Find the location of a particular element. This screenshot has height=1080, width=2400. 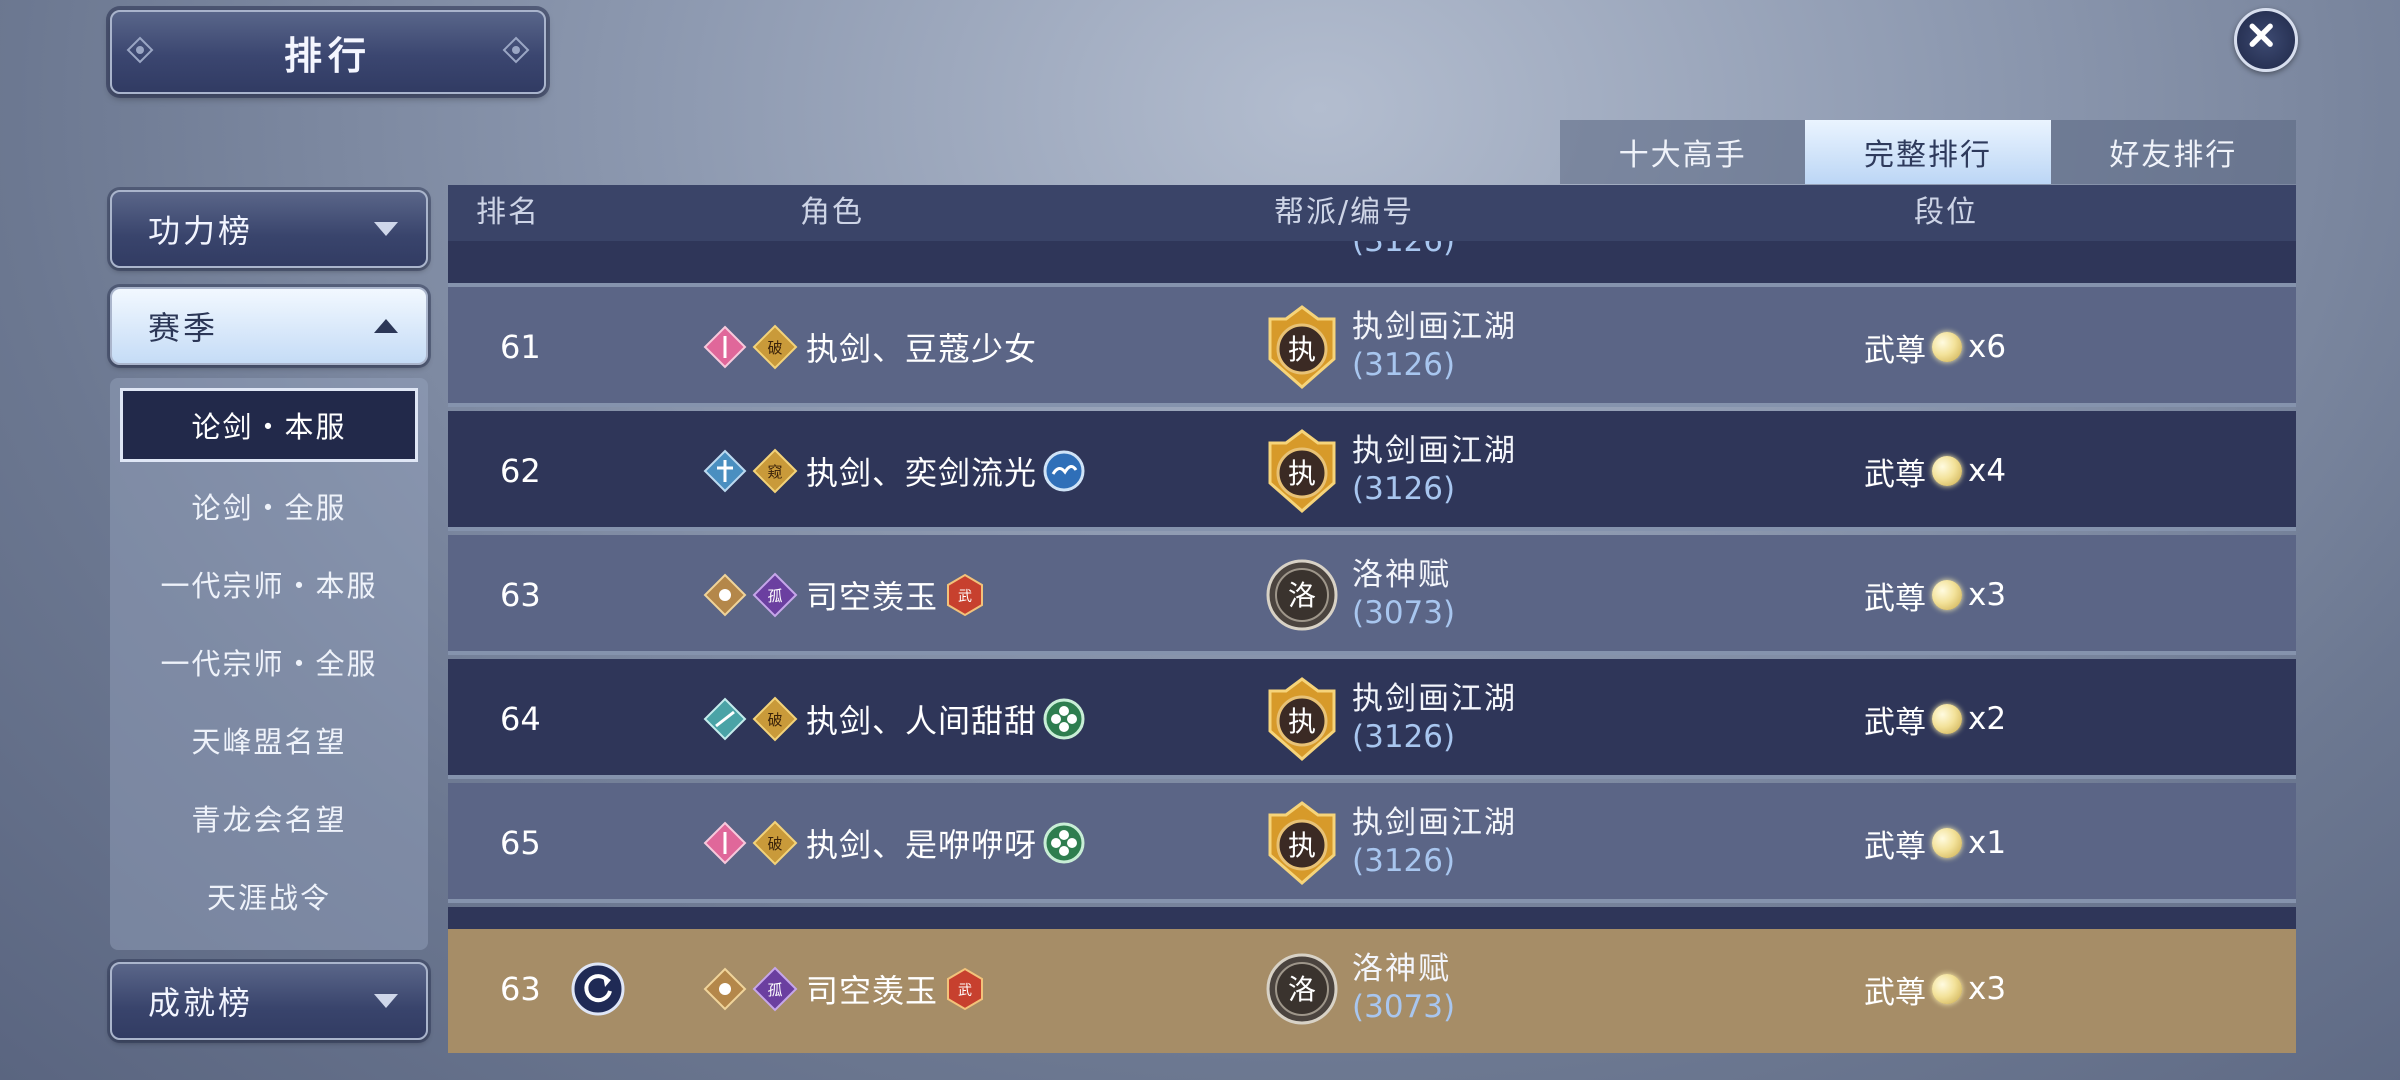

table-row: 61 破 执剑、豆蔻少女 执 执剑画江湖 (3126) 武尊 x6 is located at coordinates (1372, 347).